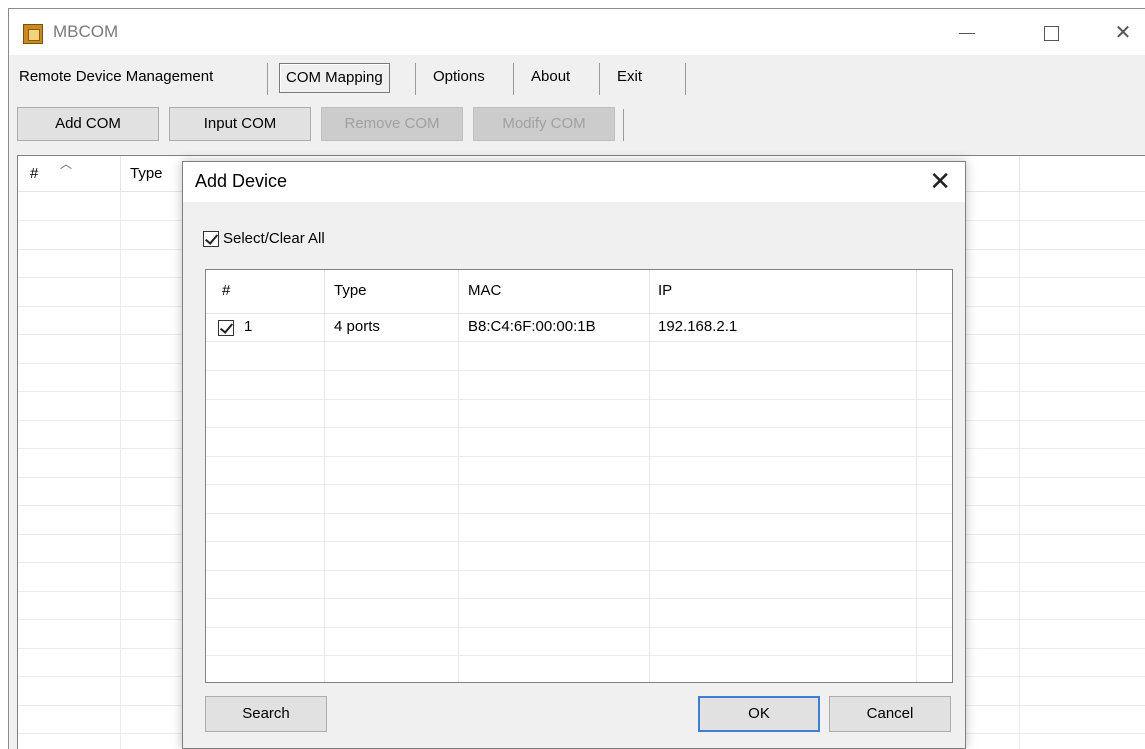 The height and width of the screenshot is (749, 1145). Describe the element at coordinates (1051, 33) in the screenshot. I see `maximize-icon` at that location.